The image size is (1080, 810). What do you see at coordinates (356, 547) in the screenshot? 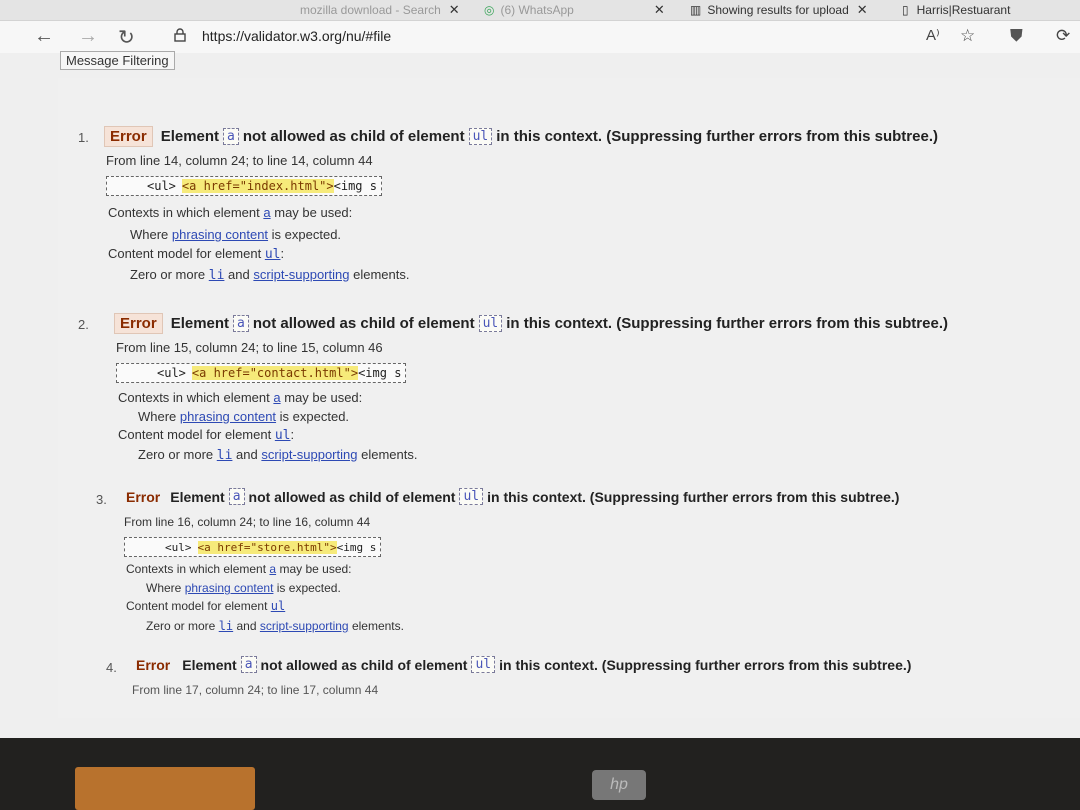
I see `extract-post: <img s` at bounding box center [356, 547].